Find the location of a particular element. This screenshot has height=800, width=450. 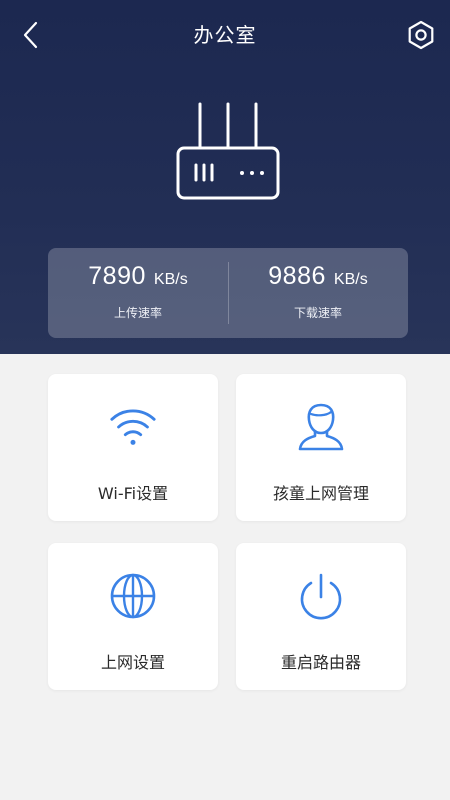

reboot-router-label: 重启路由器 is located at coordinates (320, 662).